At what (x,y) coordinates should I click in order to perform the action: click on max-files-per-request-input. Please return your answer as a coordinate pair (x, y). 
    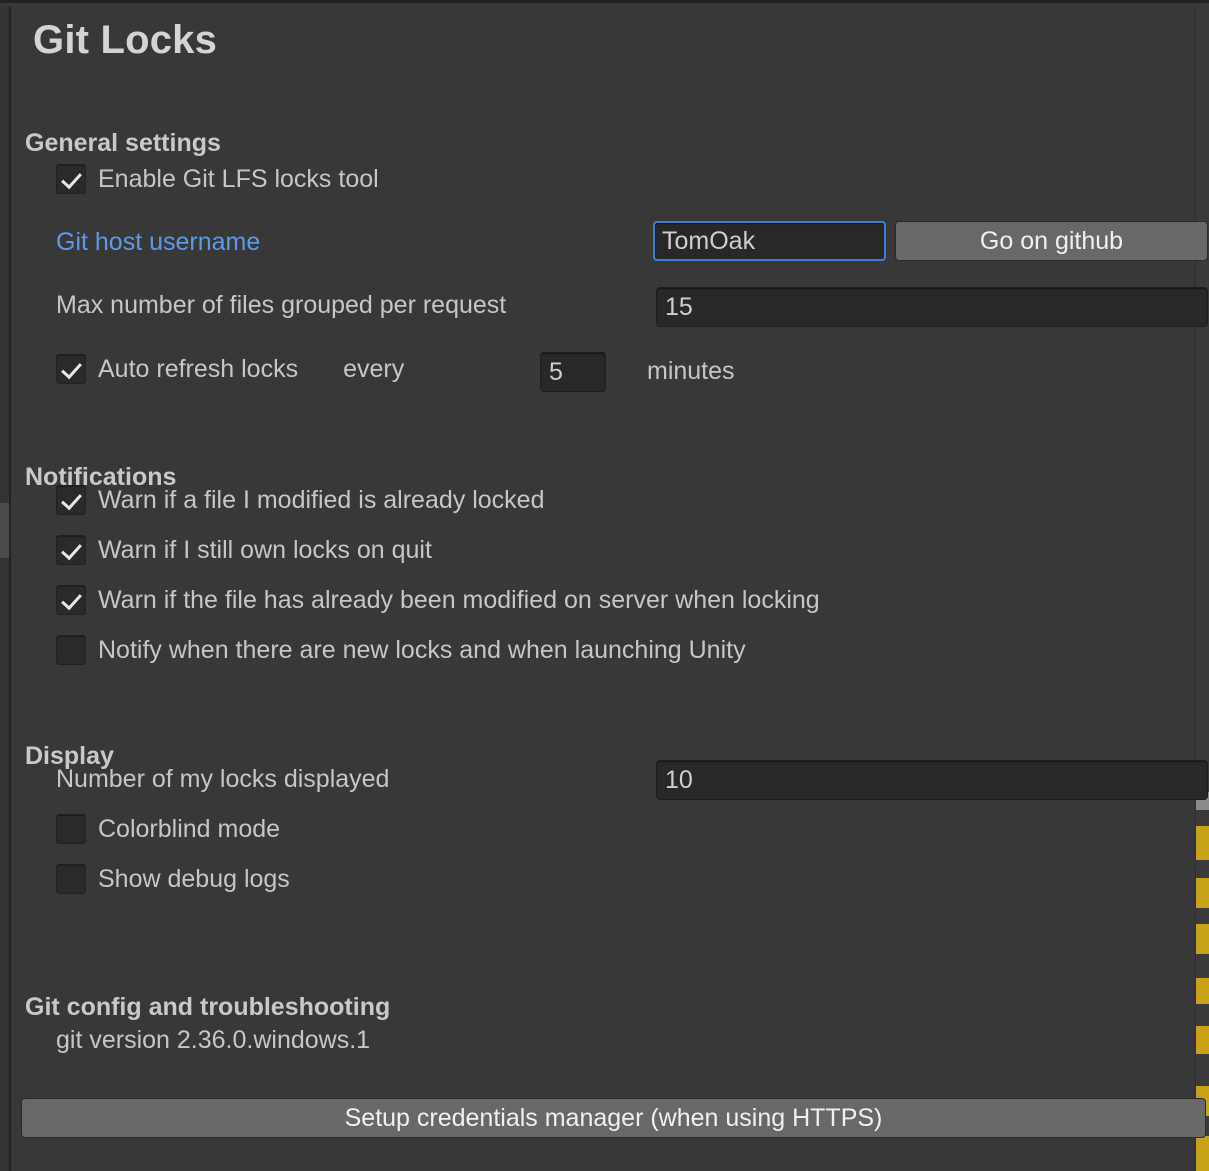
    Looking at the image, I should click on (932, 307).